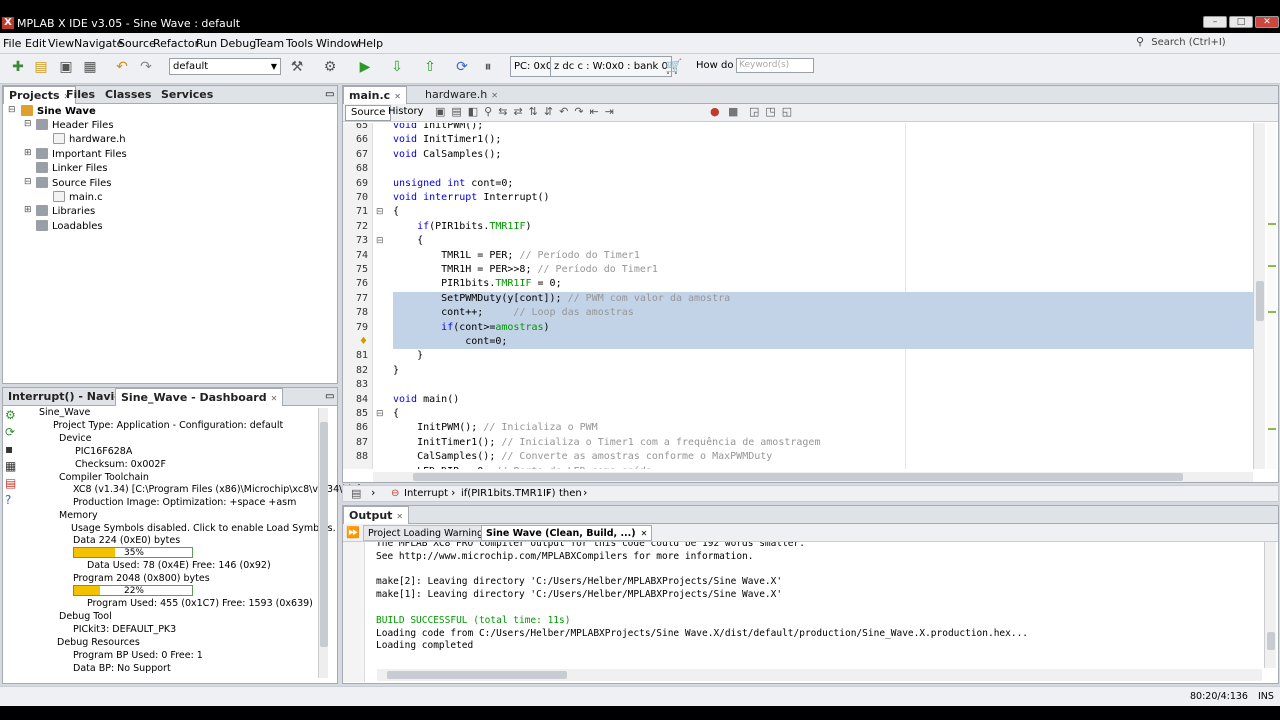  What do you see at coordinates (126, 541) in the screenshot?
I see `dash-data-total: Data 224 (0xE0) bytes` at bounding box center [126, 541].